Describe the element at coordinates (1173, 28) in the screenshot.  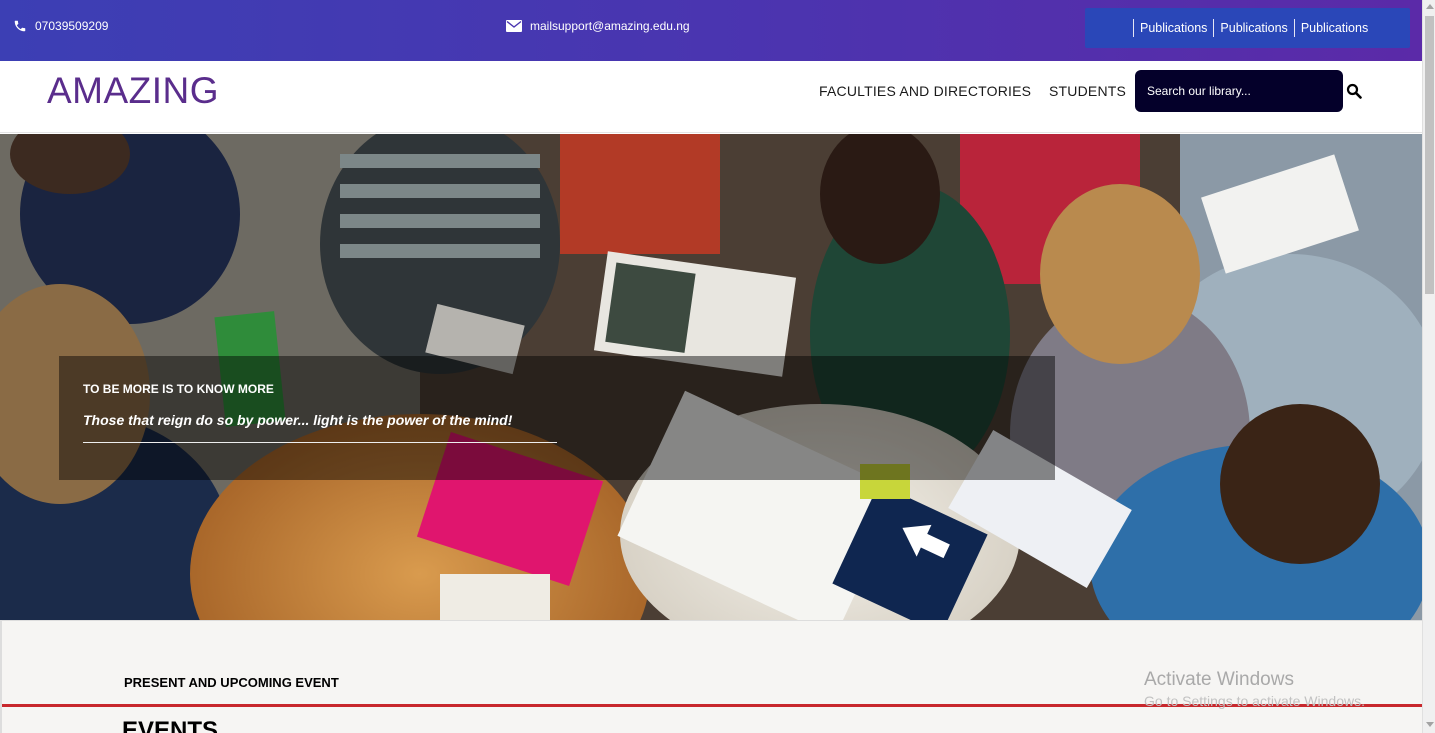
I see `publications-link-1: Publications` at that location.